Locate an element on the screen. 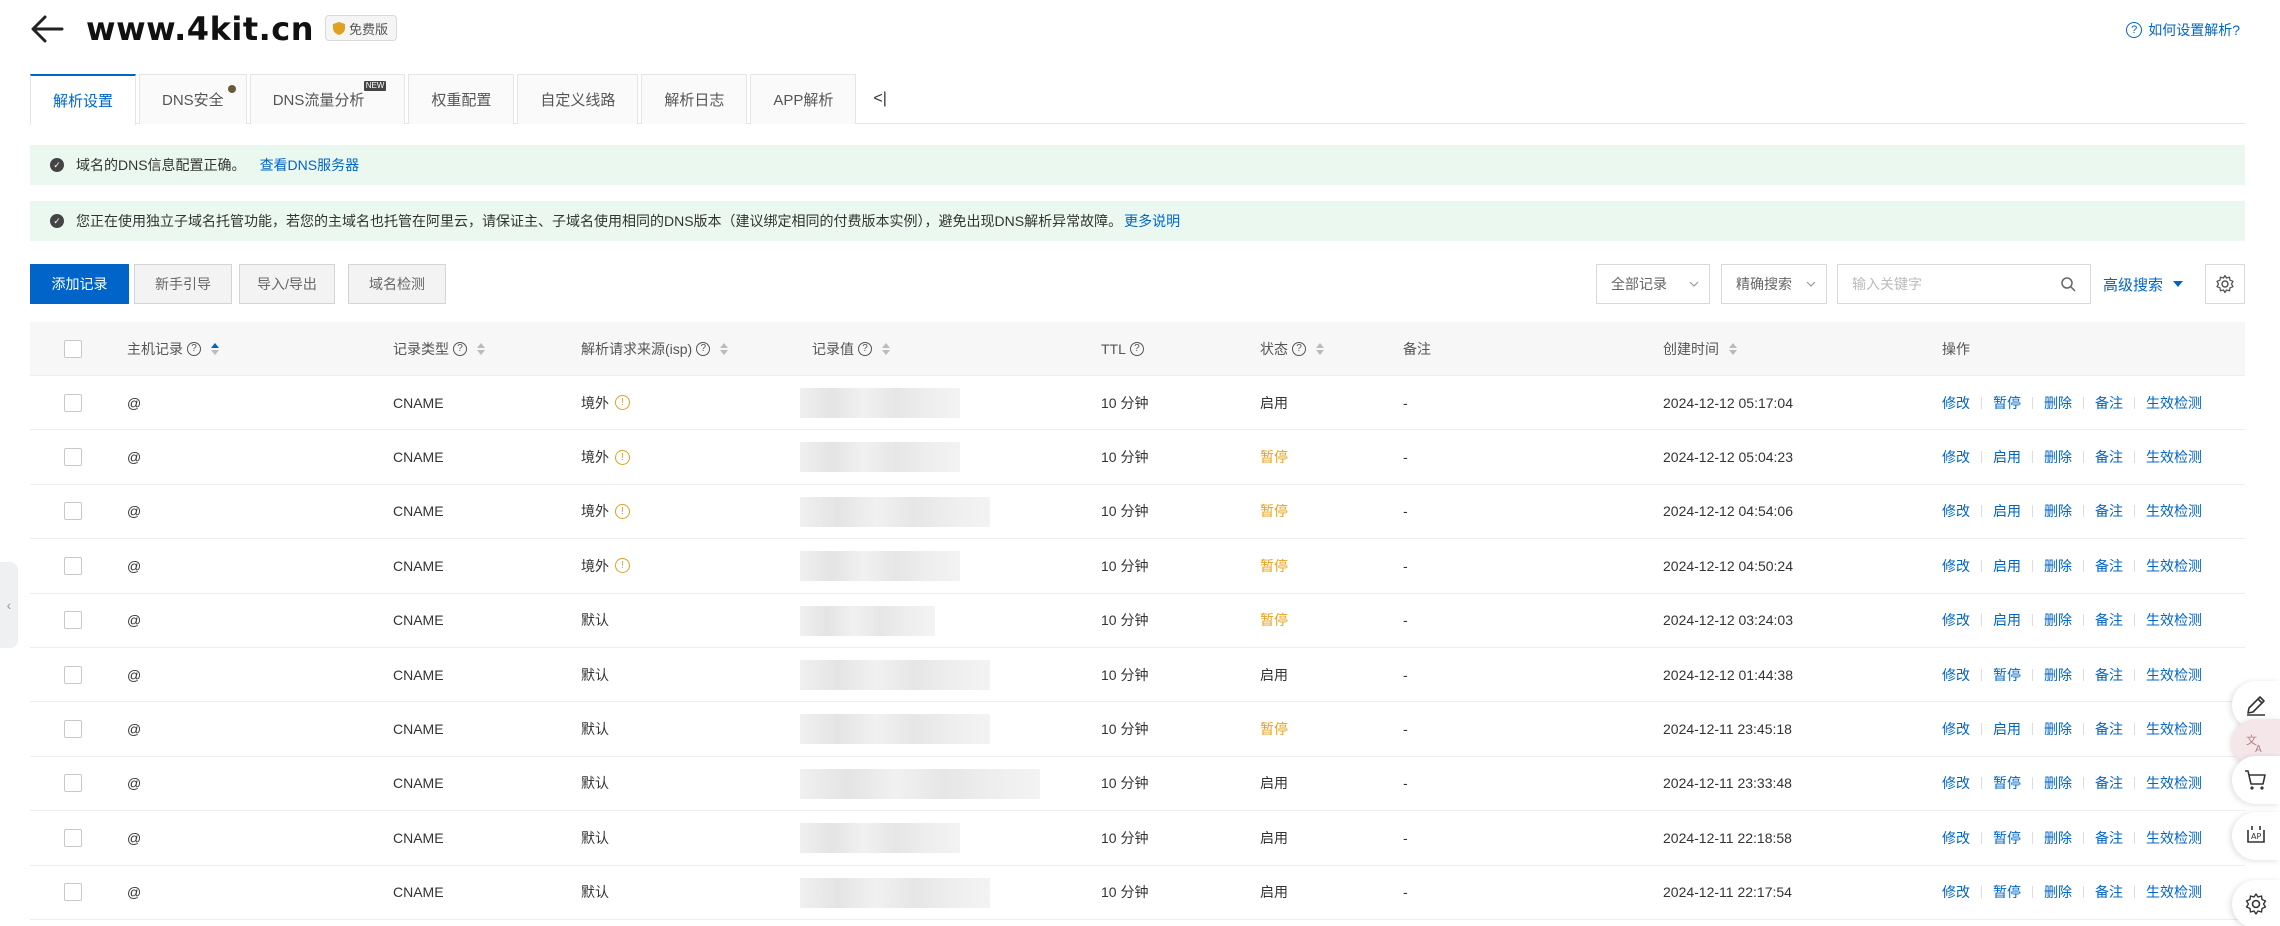  col-type: 记录类型? is located at coordinates (439, 348).